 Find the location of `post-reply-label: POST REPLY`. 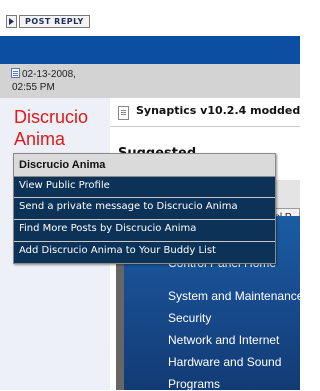

post-reply-label: POST REPLY is located at coordinates (54, 21).